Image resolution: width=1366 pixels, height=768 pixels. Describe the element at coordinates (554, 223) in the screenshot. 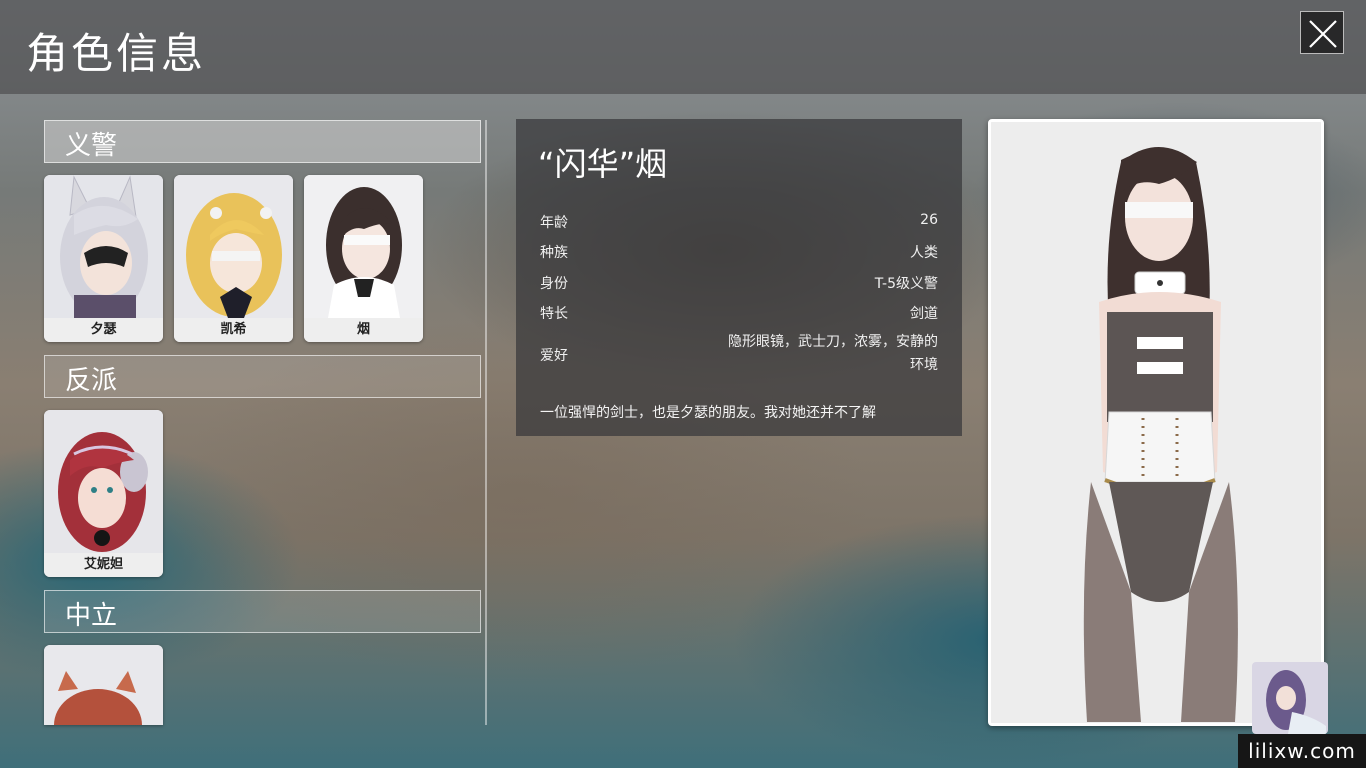

I see `age-label: 年龄` at that location.